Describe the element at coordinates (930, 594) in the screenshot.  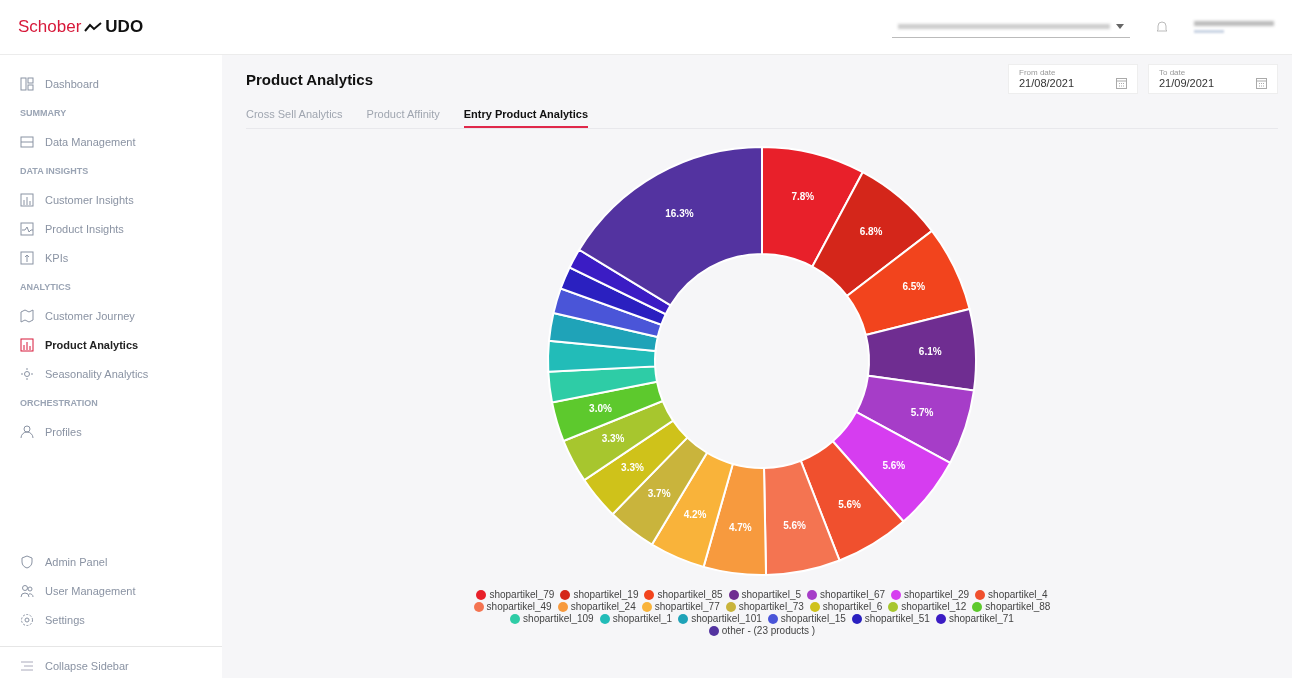
I see `legend-item: shopartikel_29` at that location.